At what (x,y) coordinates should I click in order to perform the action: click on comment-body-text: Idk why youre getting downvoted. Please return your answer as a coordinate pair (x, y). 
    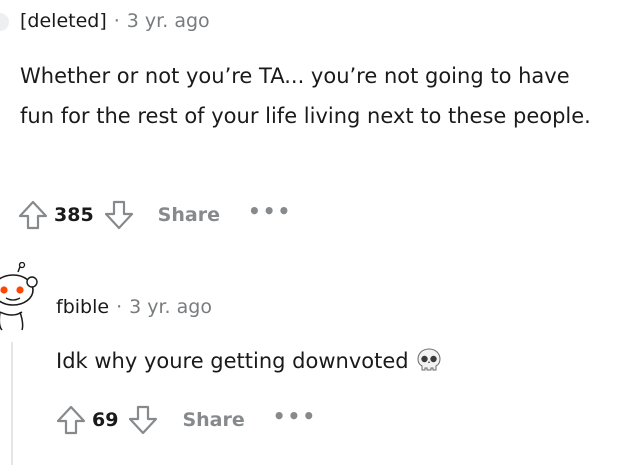
    Looking at the image, I should click on (232, 361).